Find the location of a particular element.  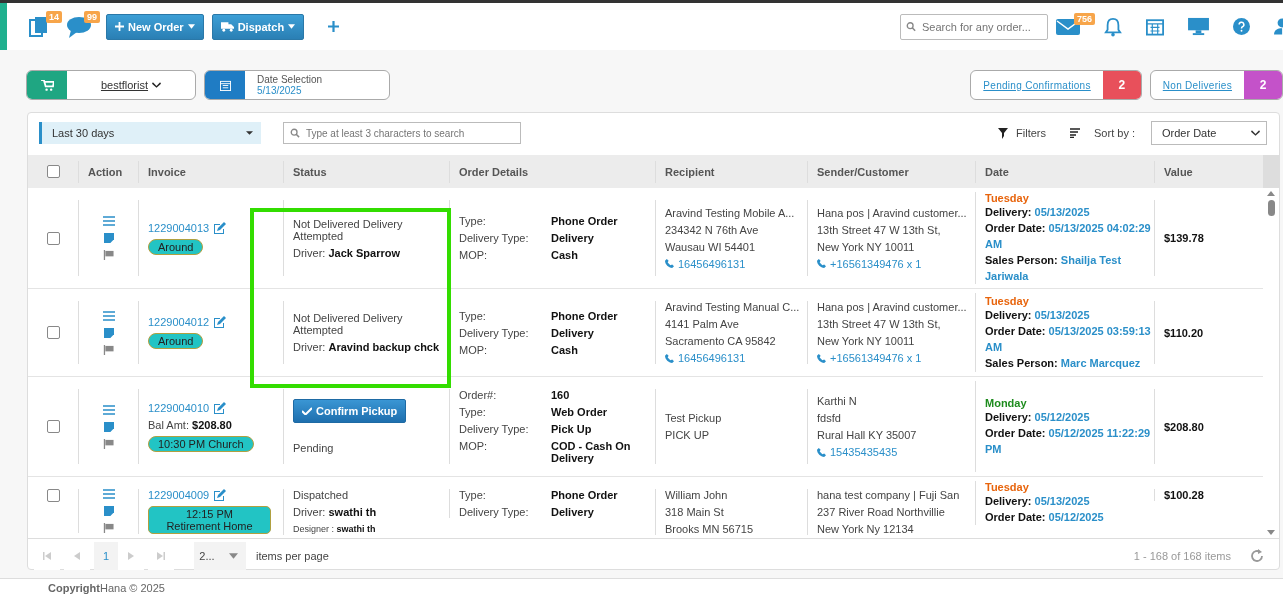

detail-value: Cash is located at coordinates (565, 349).